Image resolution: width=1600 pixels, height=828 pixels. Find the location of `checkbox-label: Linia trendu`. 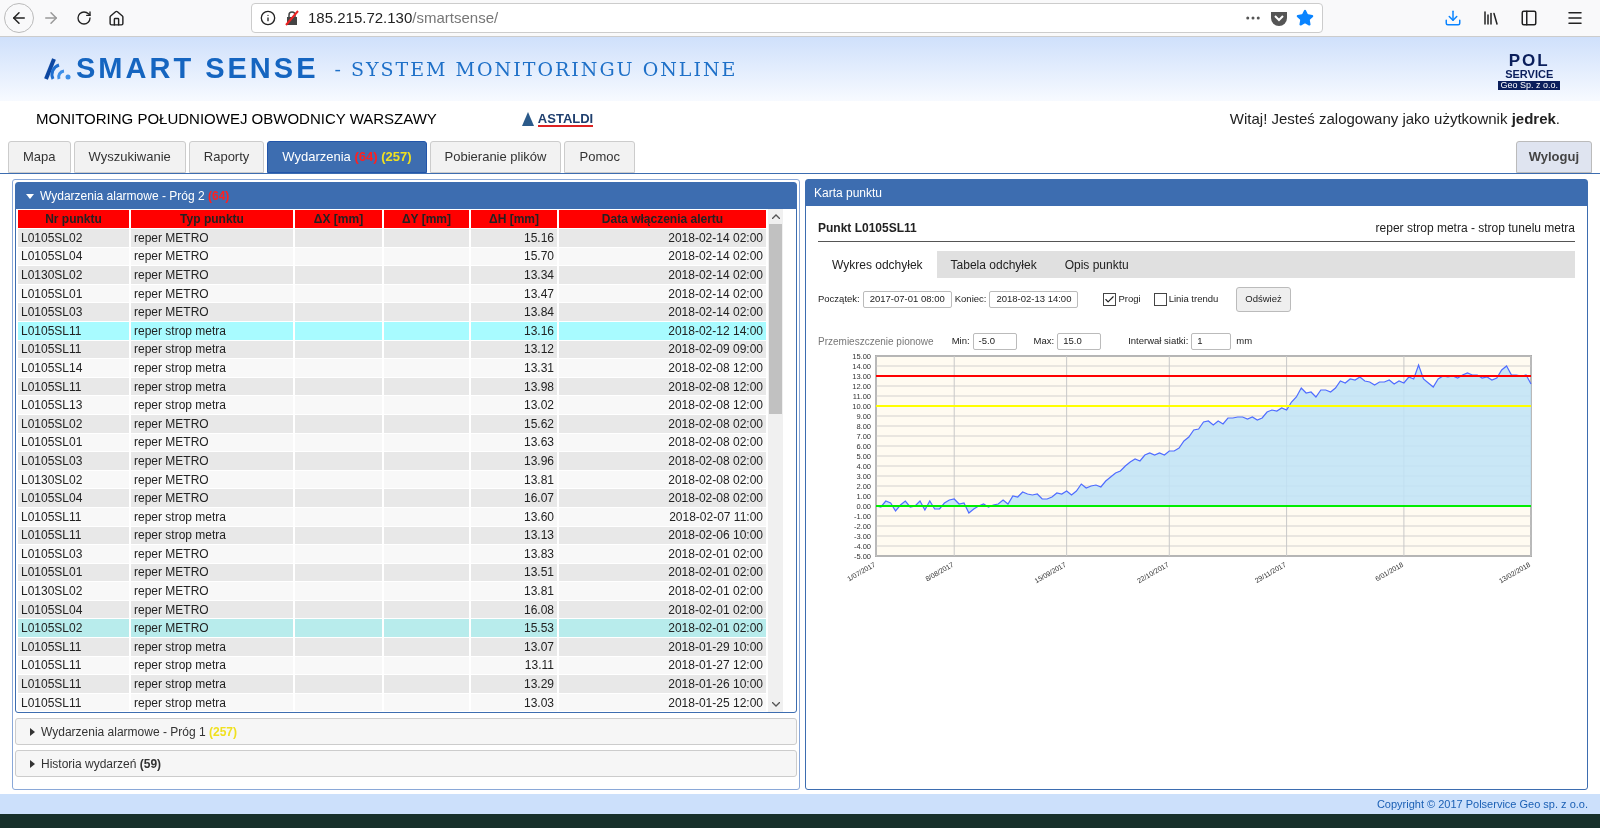

checkbox-label: Linia trendu is located at coordinates (1193, 299).